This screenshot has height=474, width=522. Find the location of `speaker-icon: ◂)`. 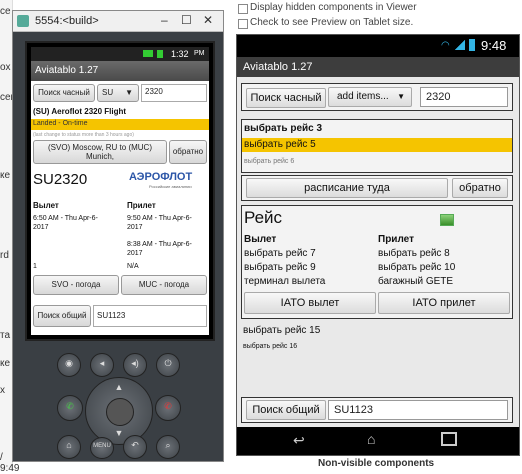

speaker-icon: ◂) is located at coordinates (135, 363).